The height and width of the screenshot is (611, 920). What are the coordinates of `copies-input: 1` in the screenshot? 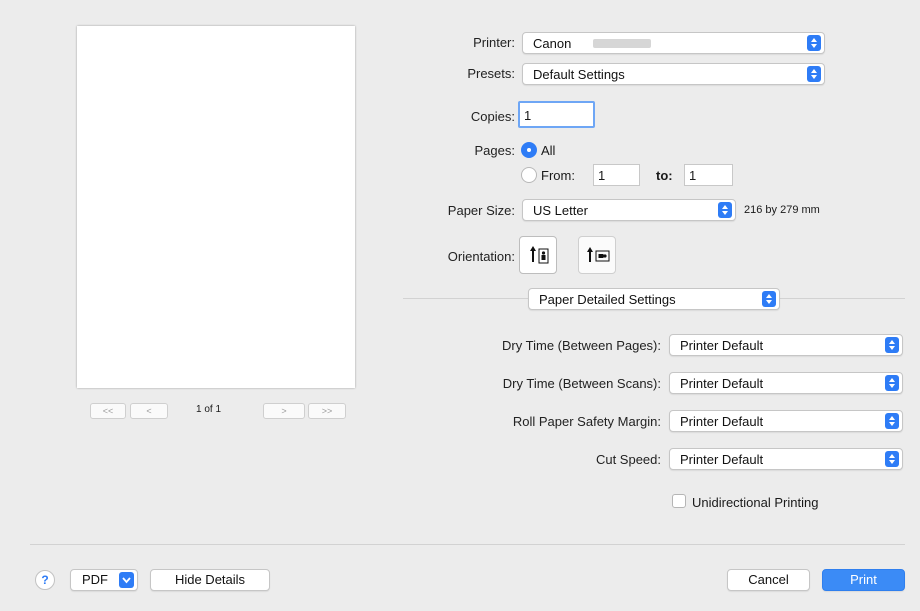 It's located at (556, 114).